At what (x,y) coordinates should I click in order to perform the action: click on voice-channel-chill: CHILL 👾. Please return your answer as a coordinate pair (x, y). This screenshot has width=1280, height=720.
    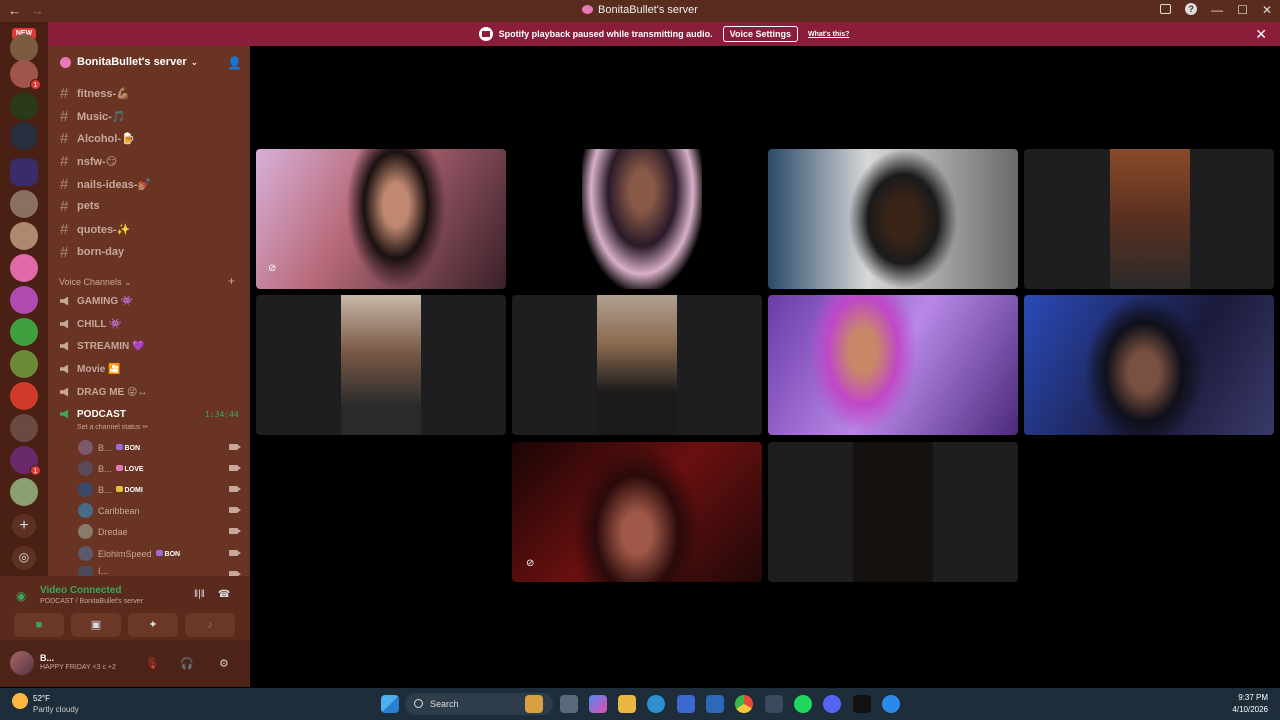
    Looking at the image, I should click on (91, 324).